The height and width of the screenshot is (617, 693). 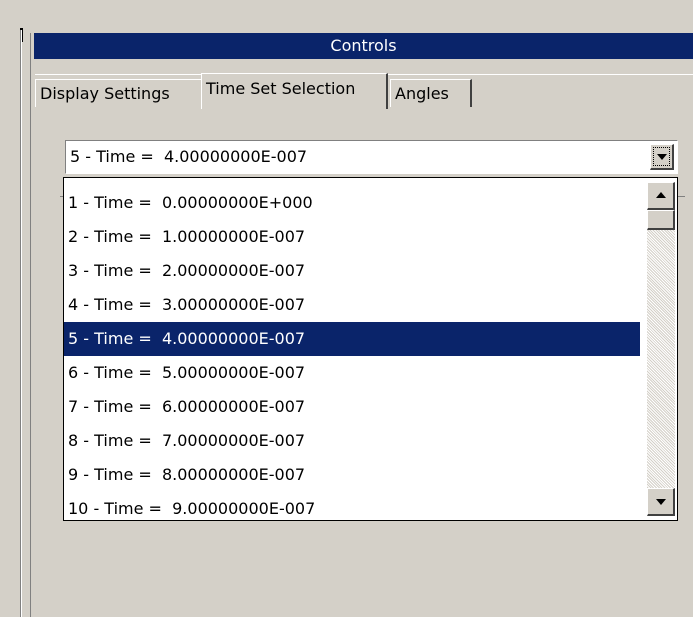 I want to click on tab-label: Angles, so click(x=422, y=93).